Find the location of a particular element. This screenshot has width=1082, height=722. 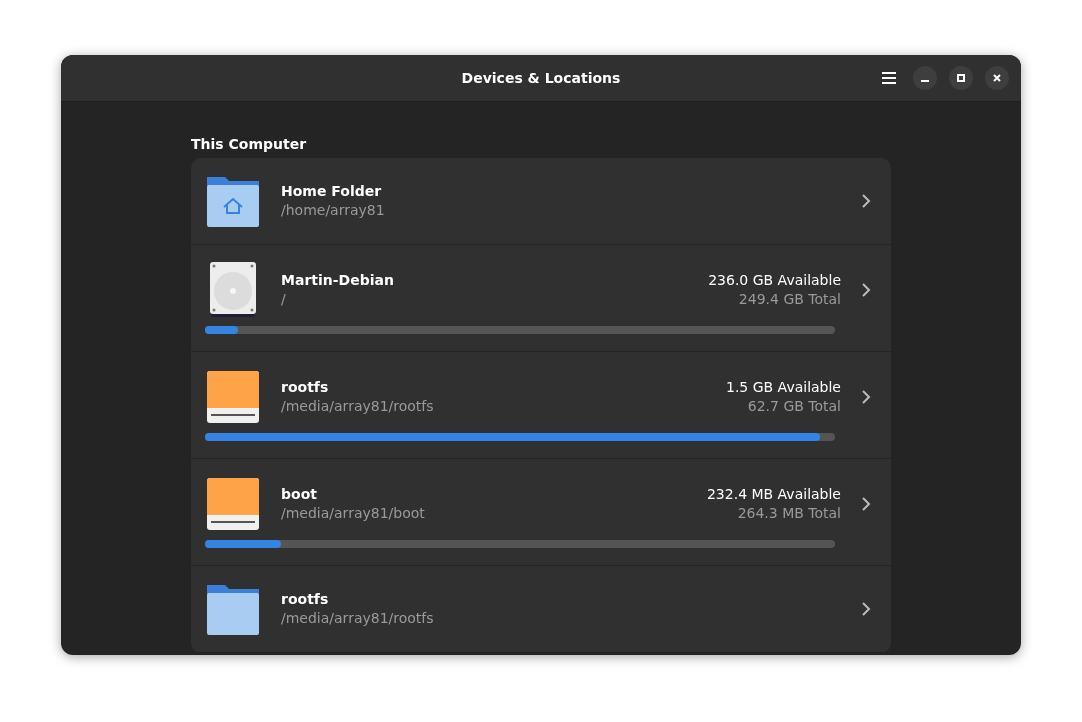

window-title: Devices & Locations is located at coordinates (541, 78).